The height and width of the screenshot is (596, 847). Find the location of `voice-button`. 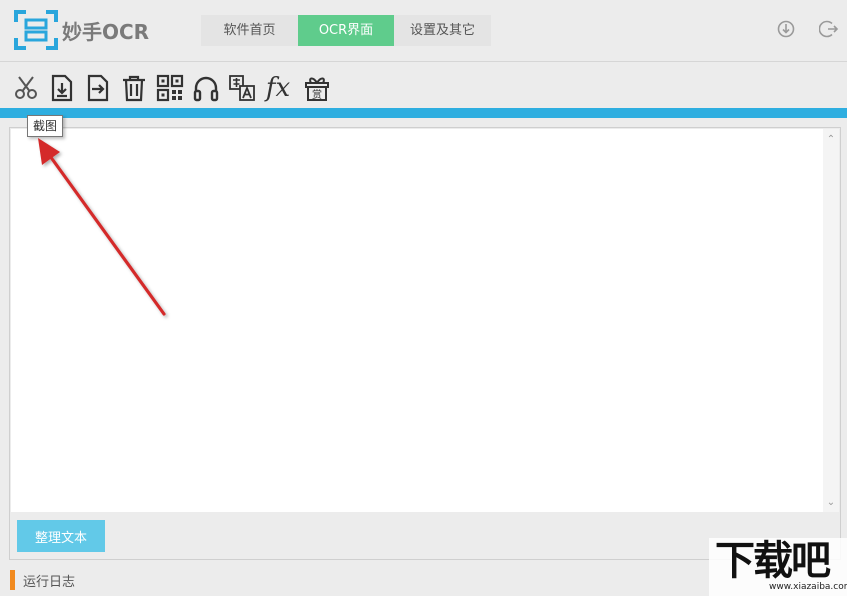

voice-button is located at coordinates (206, 88).